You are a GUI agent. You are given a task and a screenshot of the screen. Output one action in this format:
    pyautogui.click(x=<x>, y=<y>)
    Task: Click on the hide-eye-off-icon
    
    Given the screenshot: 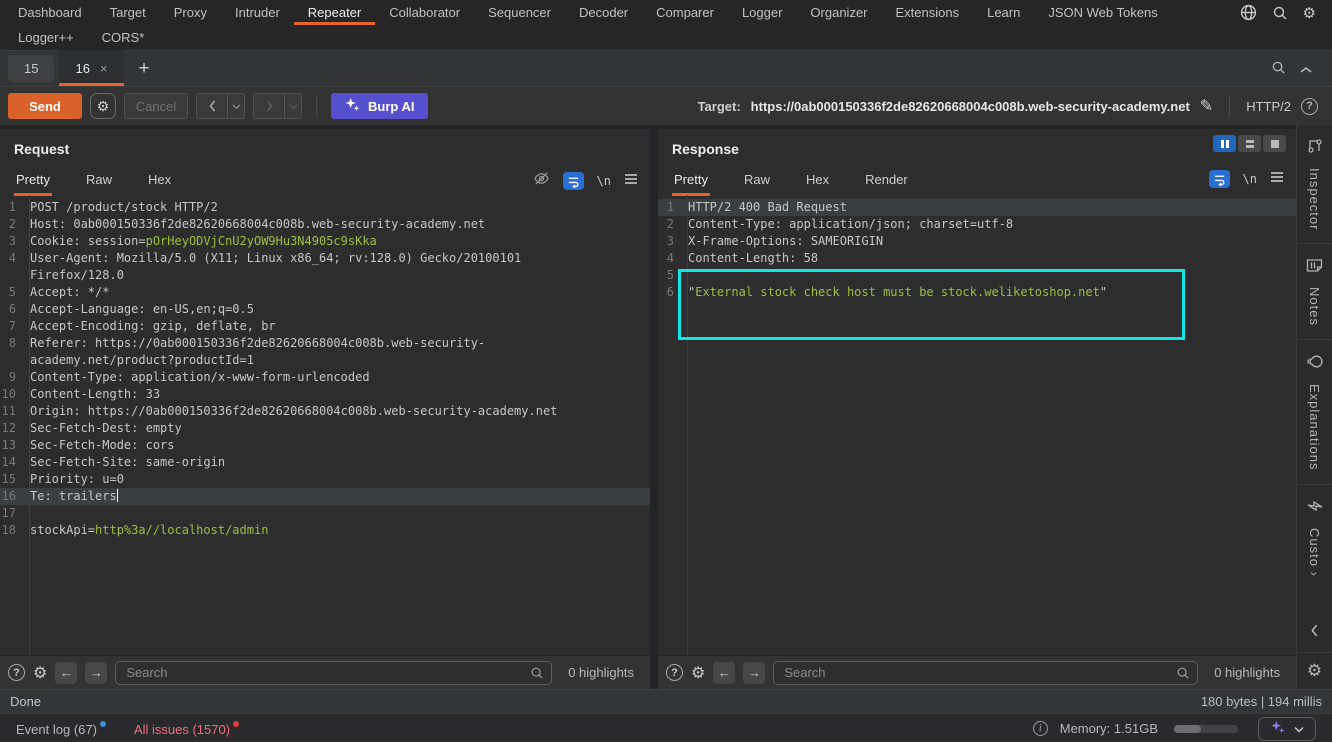 What is the action you would take?
    pyautogui.click(x=541, y=181)
    